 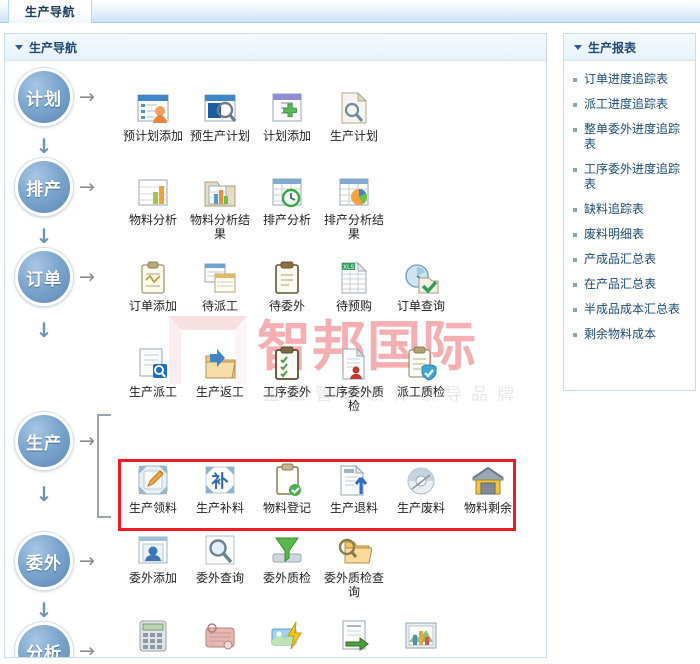 I want to click on stage-order-bubble: 订单, so click(x=44, y=277).